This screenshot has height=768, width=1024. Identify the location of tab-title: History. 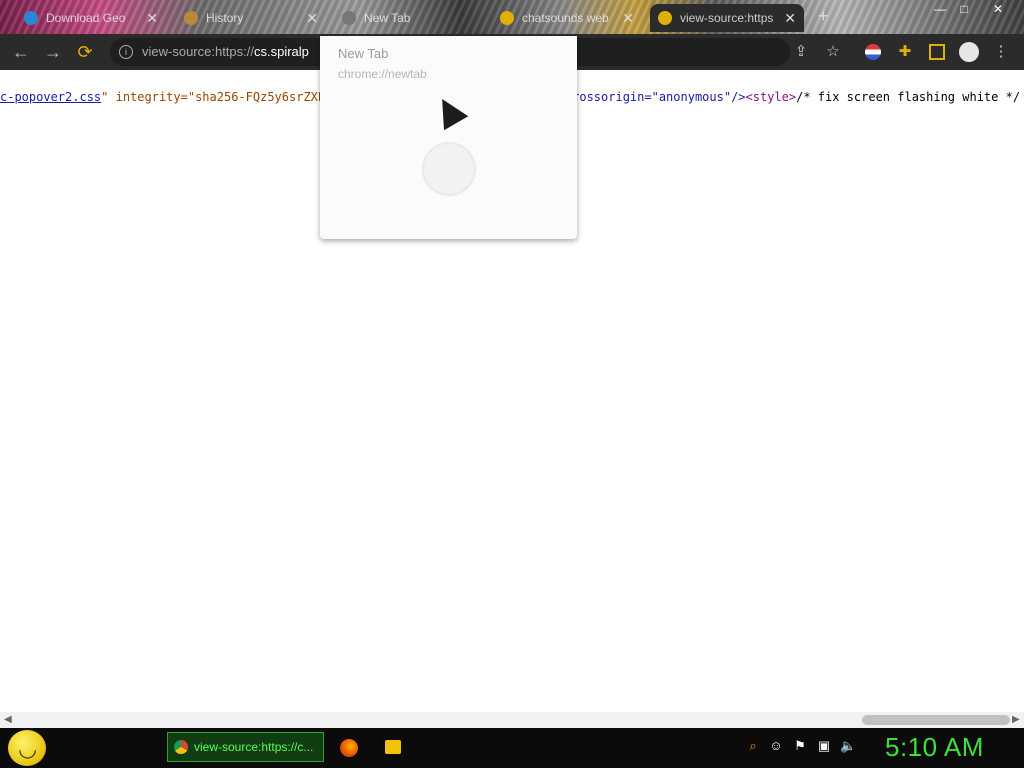
(225, 18).